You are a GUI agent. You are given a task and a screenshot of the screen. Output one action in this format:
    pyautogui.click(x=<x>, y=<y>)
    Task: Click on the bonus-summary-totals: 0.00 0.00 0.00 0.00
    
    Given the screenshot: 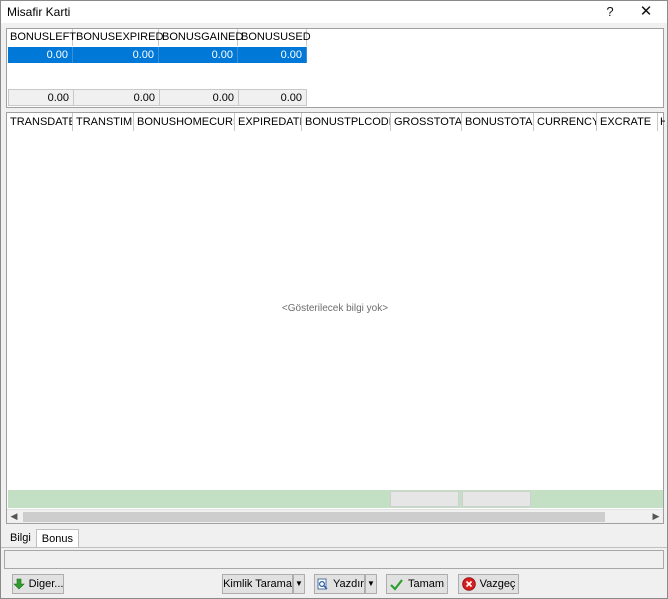 What is the action you would take?
    pyautogui.click(x=157, y=97)
    